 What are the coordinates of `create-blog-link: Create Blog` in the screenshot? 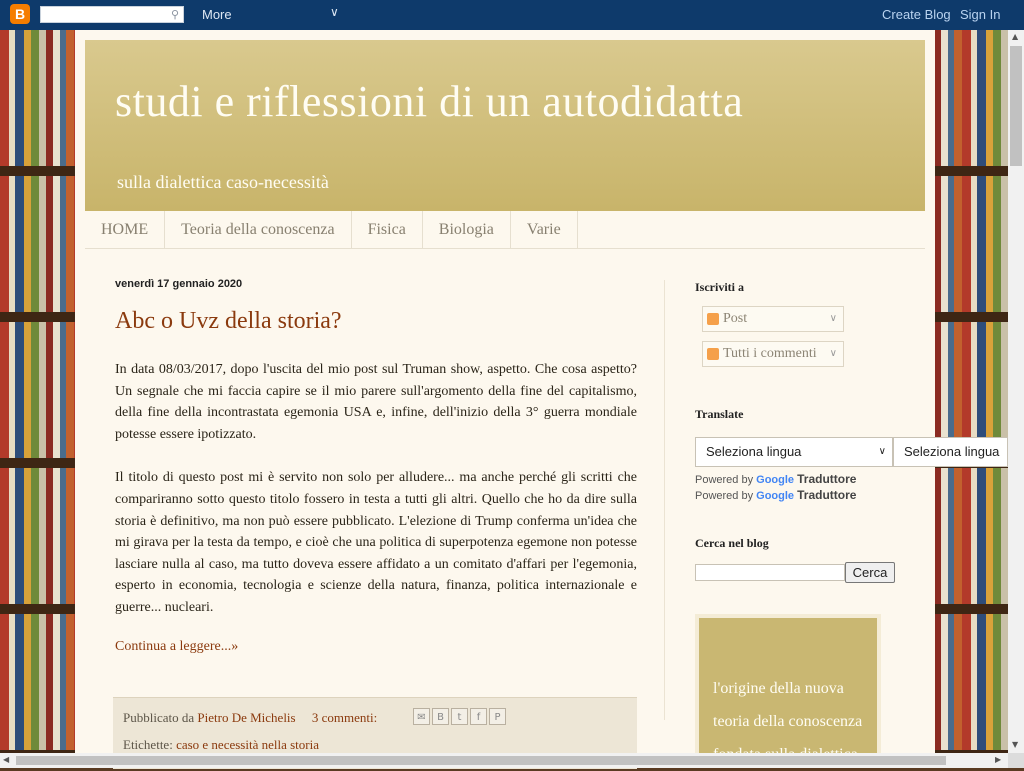 It's located at (916, 14).